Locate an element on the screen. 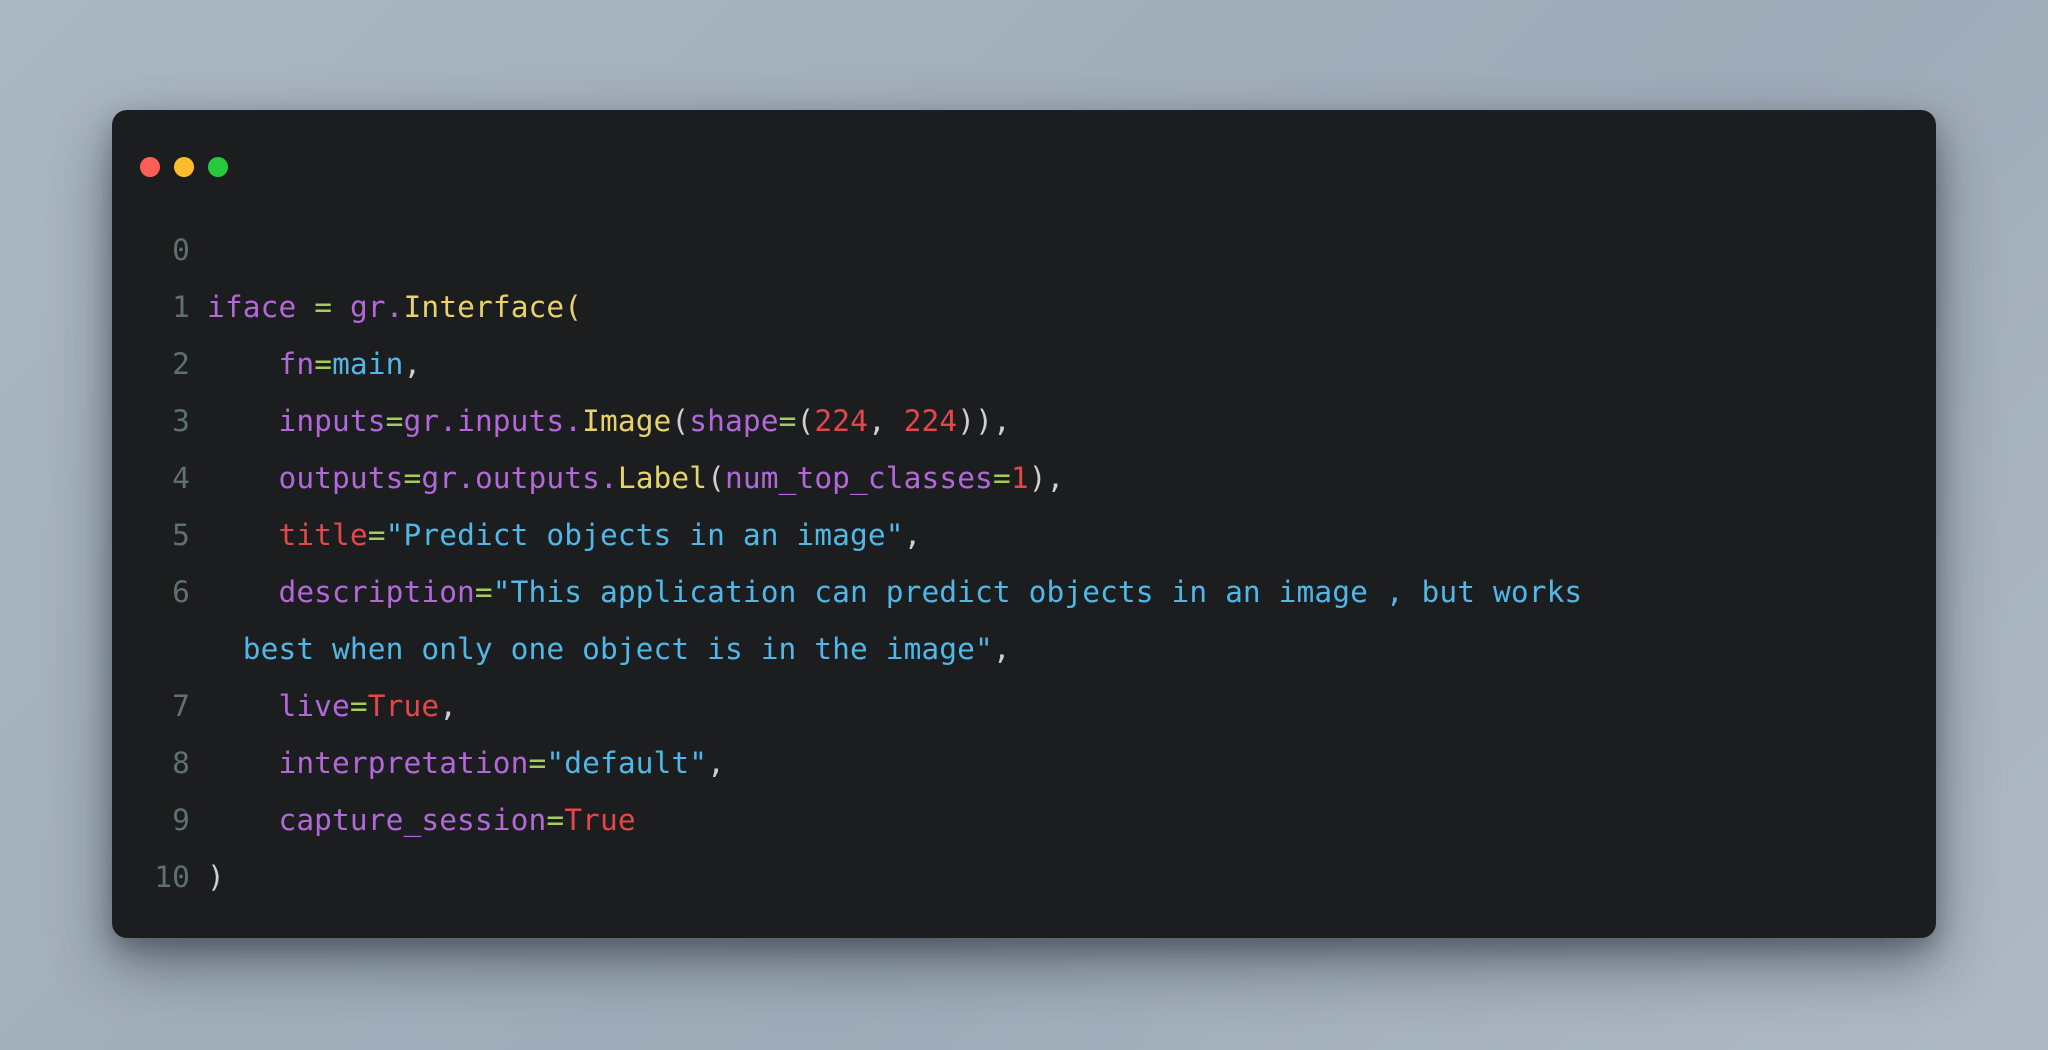 The width and height of the screenshot is (2048, 1050). window-title-bar is located at coordinates (1024, 159).